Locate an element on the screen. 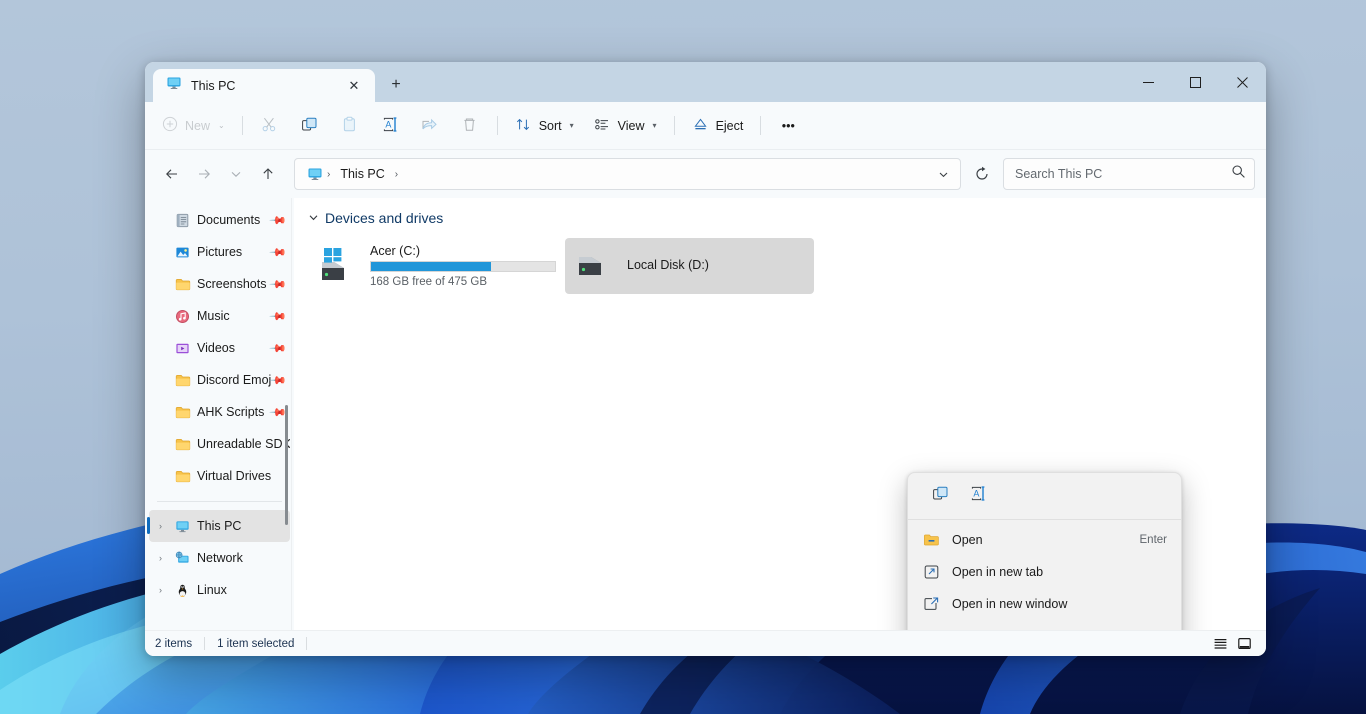  paste-button is located at coordinates (350, 126).